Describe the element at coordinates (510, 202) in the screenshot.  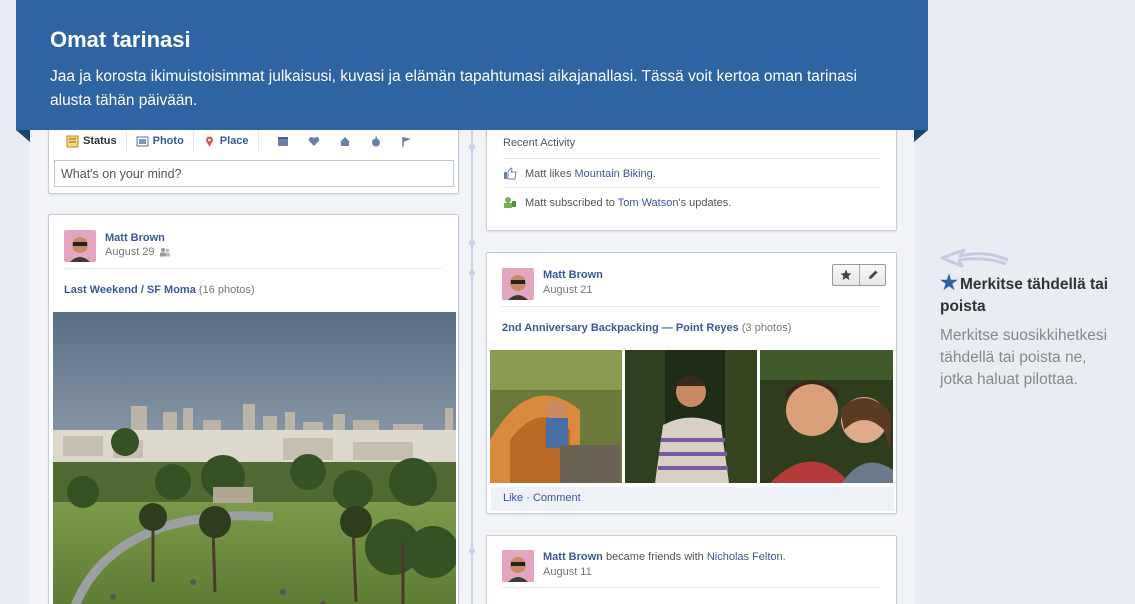
I see `subscribe-icon` at that location.